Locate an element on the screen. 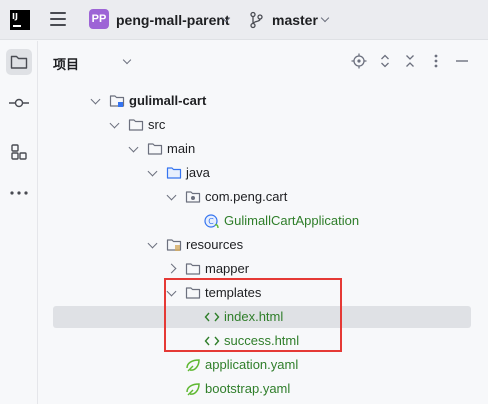 Image resolution: width=488 pixels, height=404 pixels. branch-chevron-down-icon is located at coordinates (325, 18).